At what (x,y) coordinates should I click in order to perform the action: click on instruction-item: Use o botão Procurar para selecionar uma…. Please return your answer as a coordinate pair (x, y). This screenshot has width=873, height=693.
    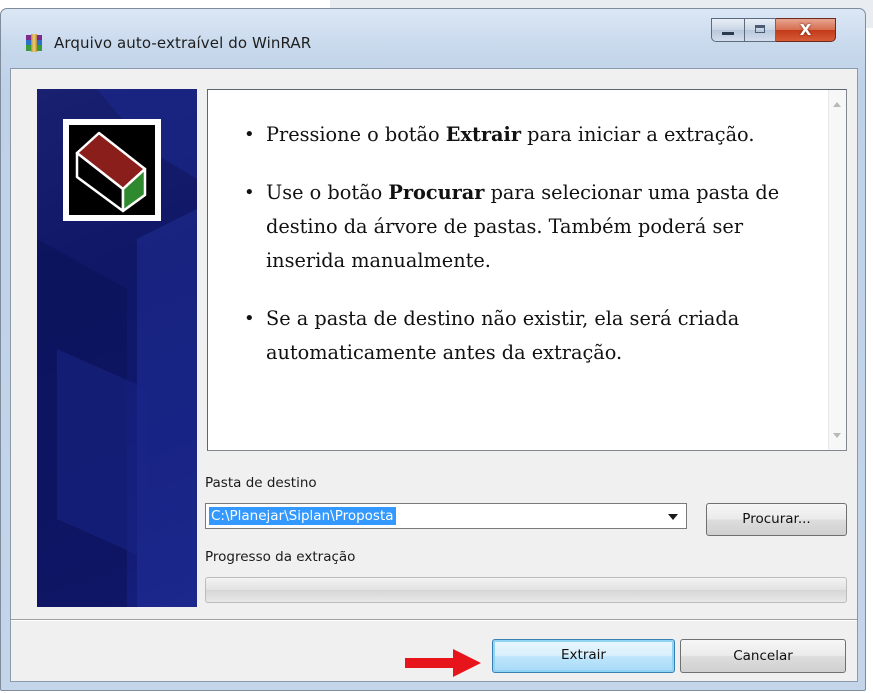
    Looking at the image, I should click on (520, 227).